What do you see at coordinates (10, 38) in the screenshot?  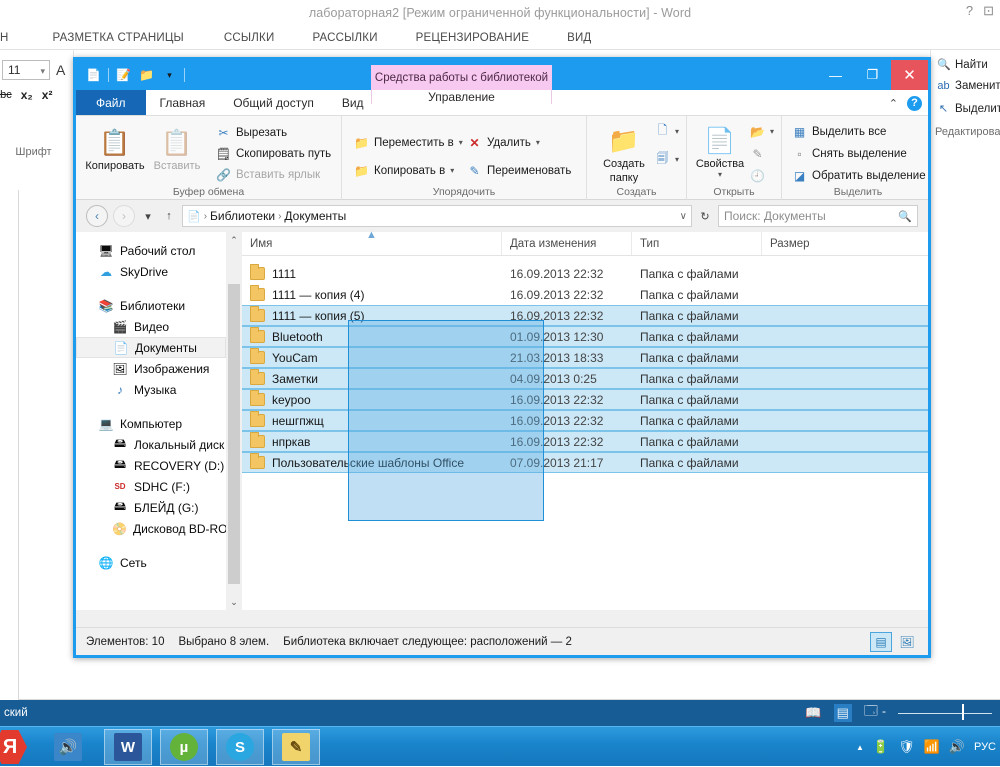 I see `word-tab-0: Н` at bounding box center [10, 38].